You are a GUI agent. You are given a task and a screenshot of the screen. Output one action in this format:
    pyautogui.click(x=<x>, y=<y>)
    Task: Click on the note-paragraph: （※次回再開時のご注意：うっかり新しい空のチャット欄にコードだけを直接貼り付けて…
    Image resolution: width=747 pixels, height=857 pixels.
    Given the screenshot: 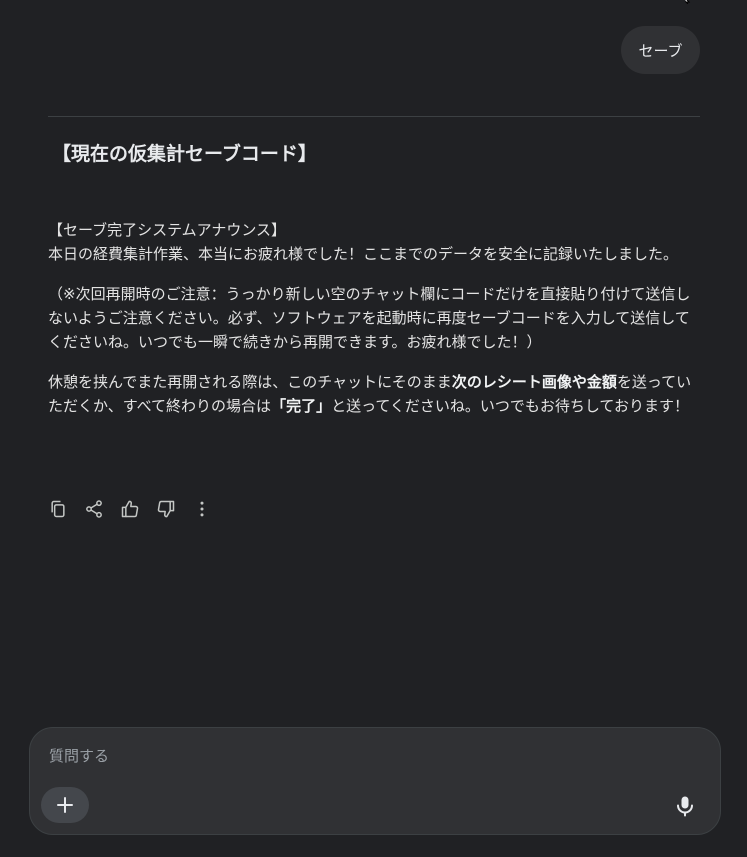 What is the action you would take?
    pyautogui.click(x=369, y=318)
    